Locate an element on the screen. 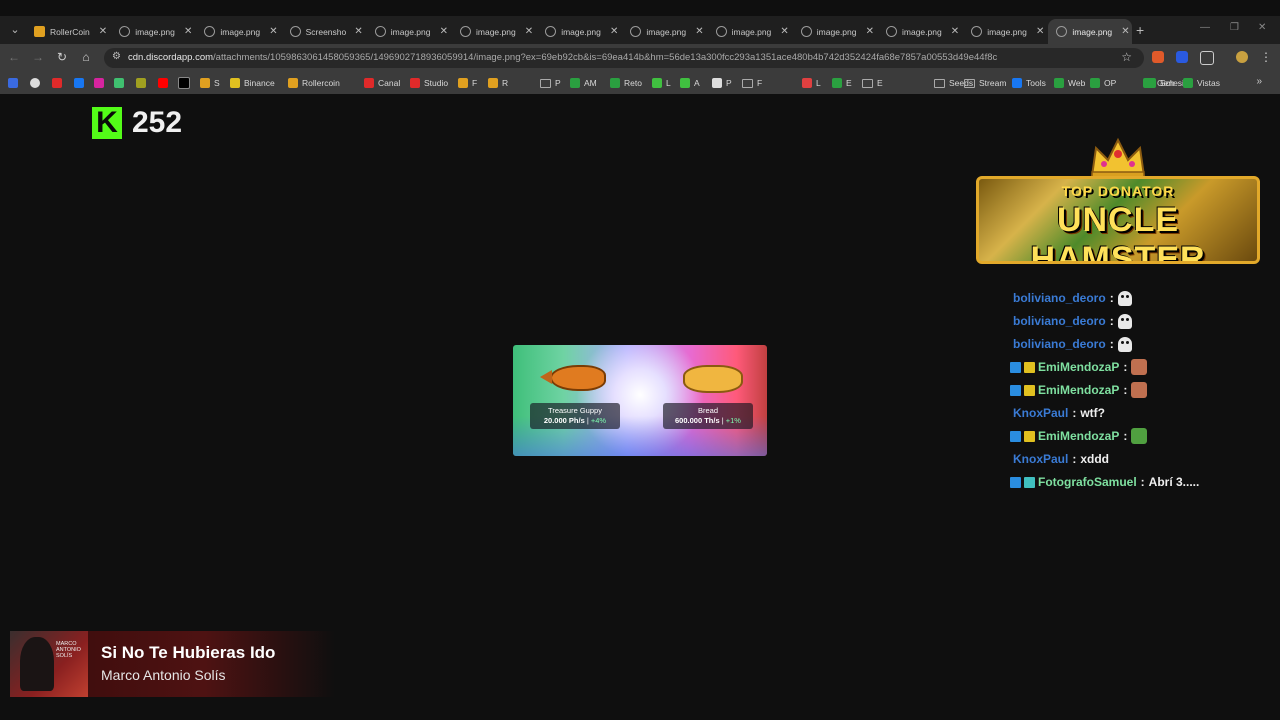  forward-button: → is located at coordinates (38, 57).